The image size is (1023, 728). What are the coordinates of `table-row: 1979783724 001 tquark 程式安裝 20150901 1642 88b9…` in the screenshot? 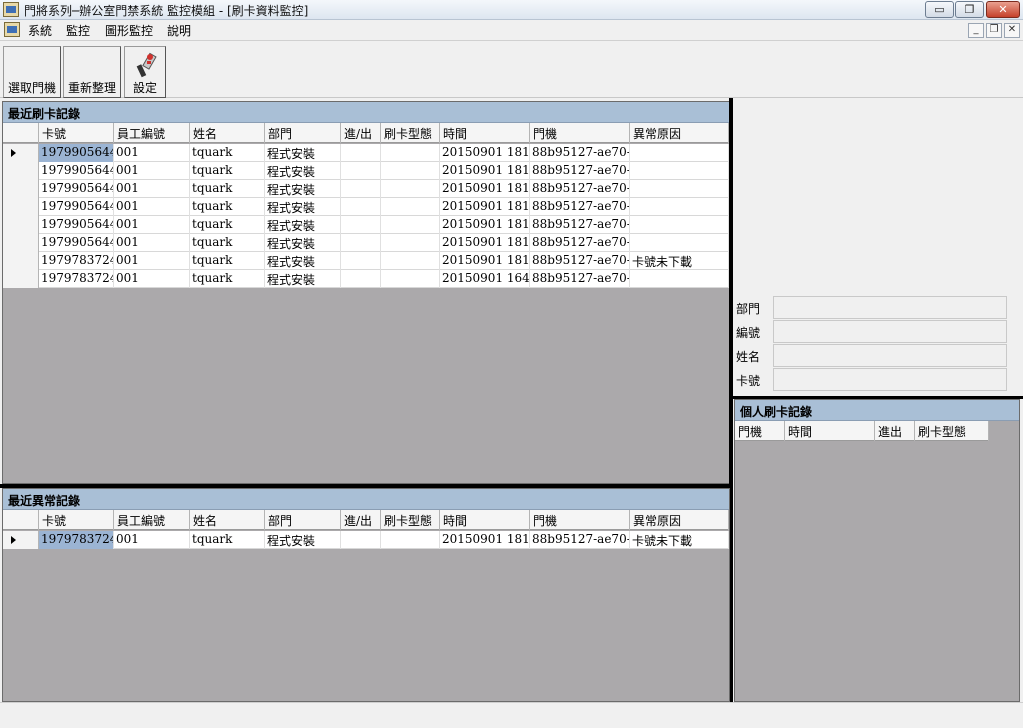 It's located at (366, 279).